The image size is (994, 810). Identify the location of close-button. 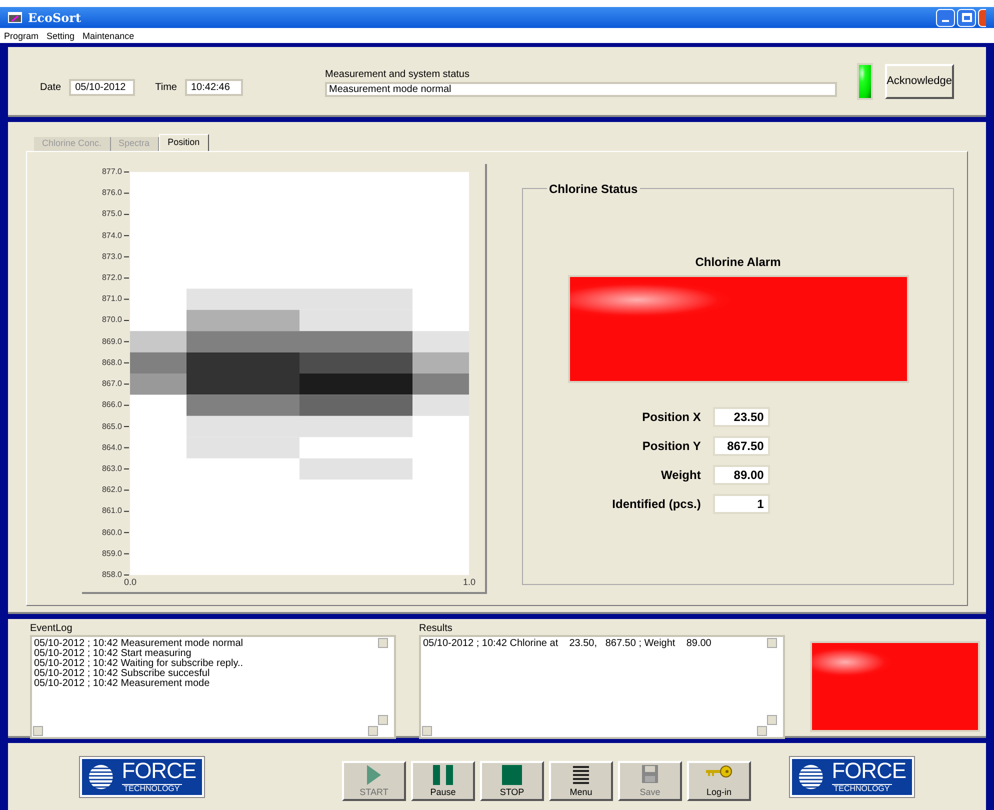
(982, 17).